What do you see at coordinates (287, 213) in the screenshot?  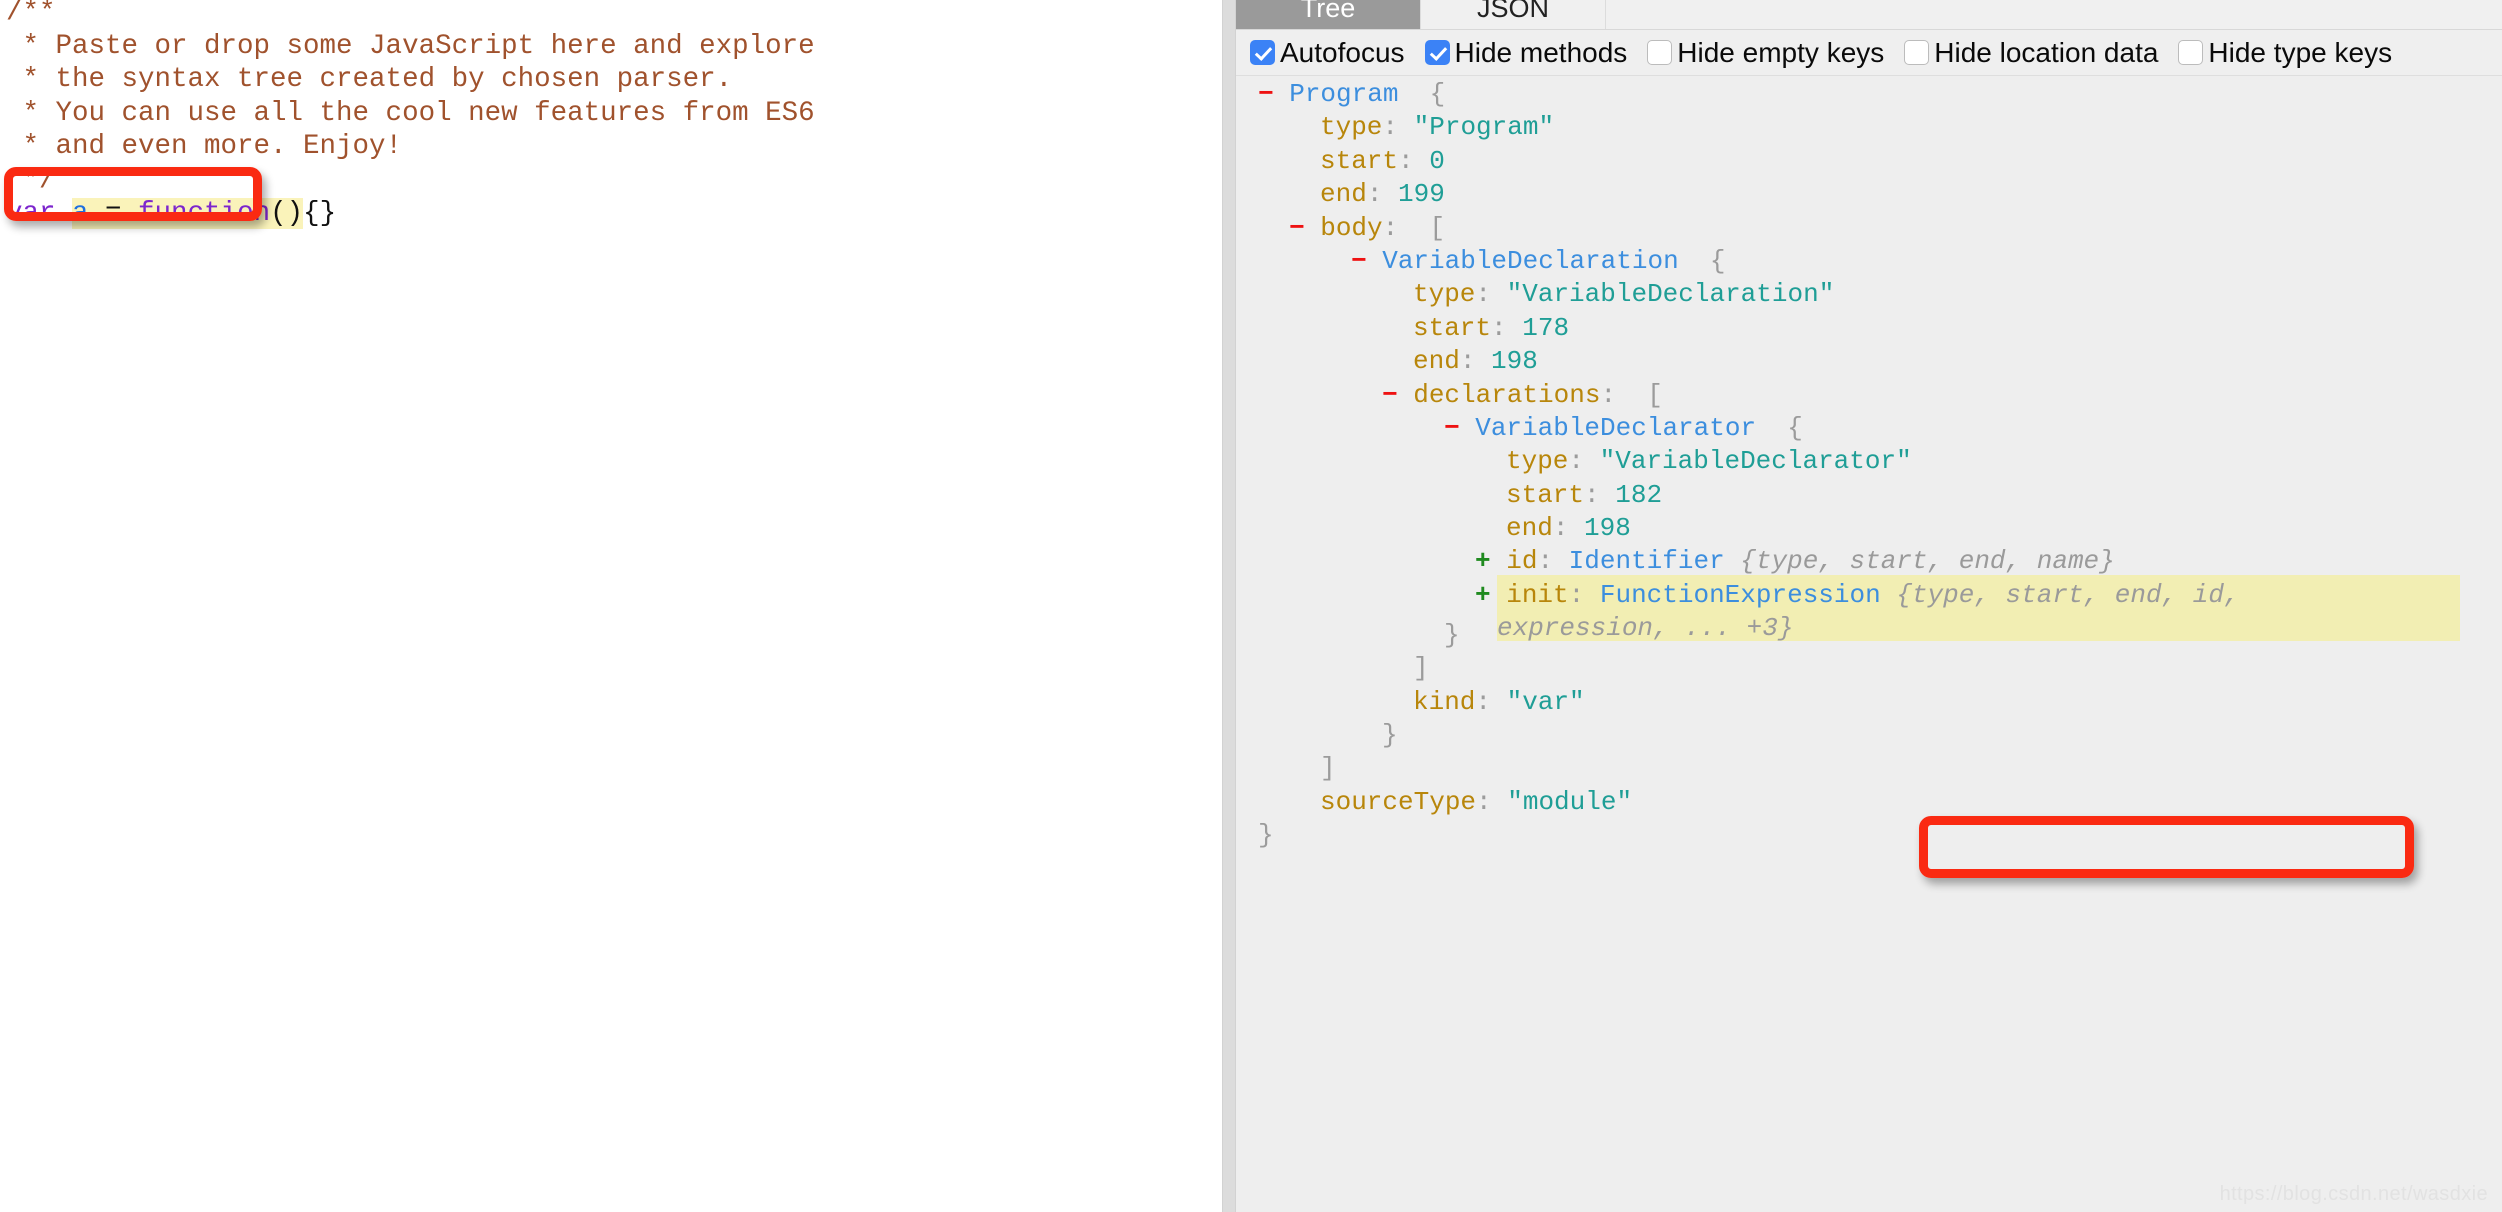 I see `code-token: ()` at bounding box center [287, 213].